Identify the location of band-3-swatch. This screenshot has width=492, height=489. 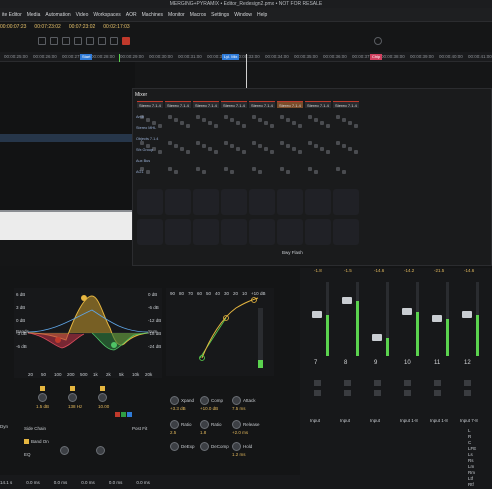
(102, 388).